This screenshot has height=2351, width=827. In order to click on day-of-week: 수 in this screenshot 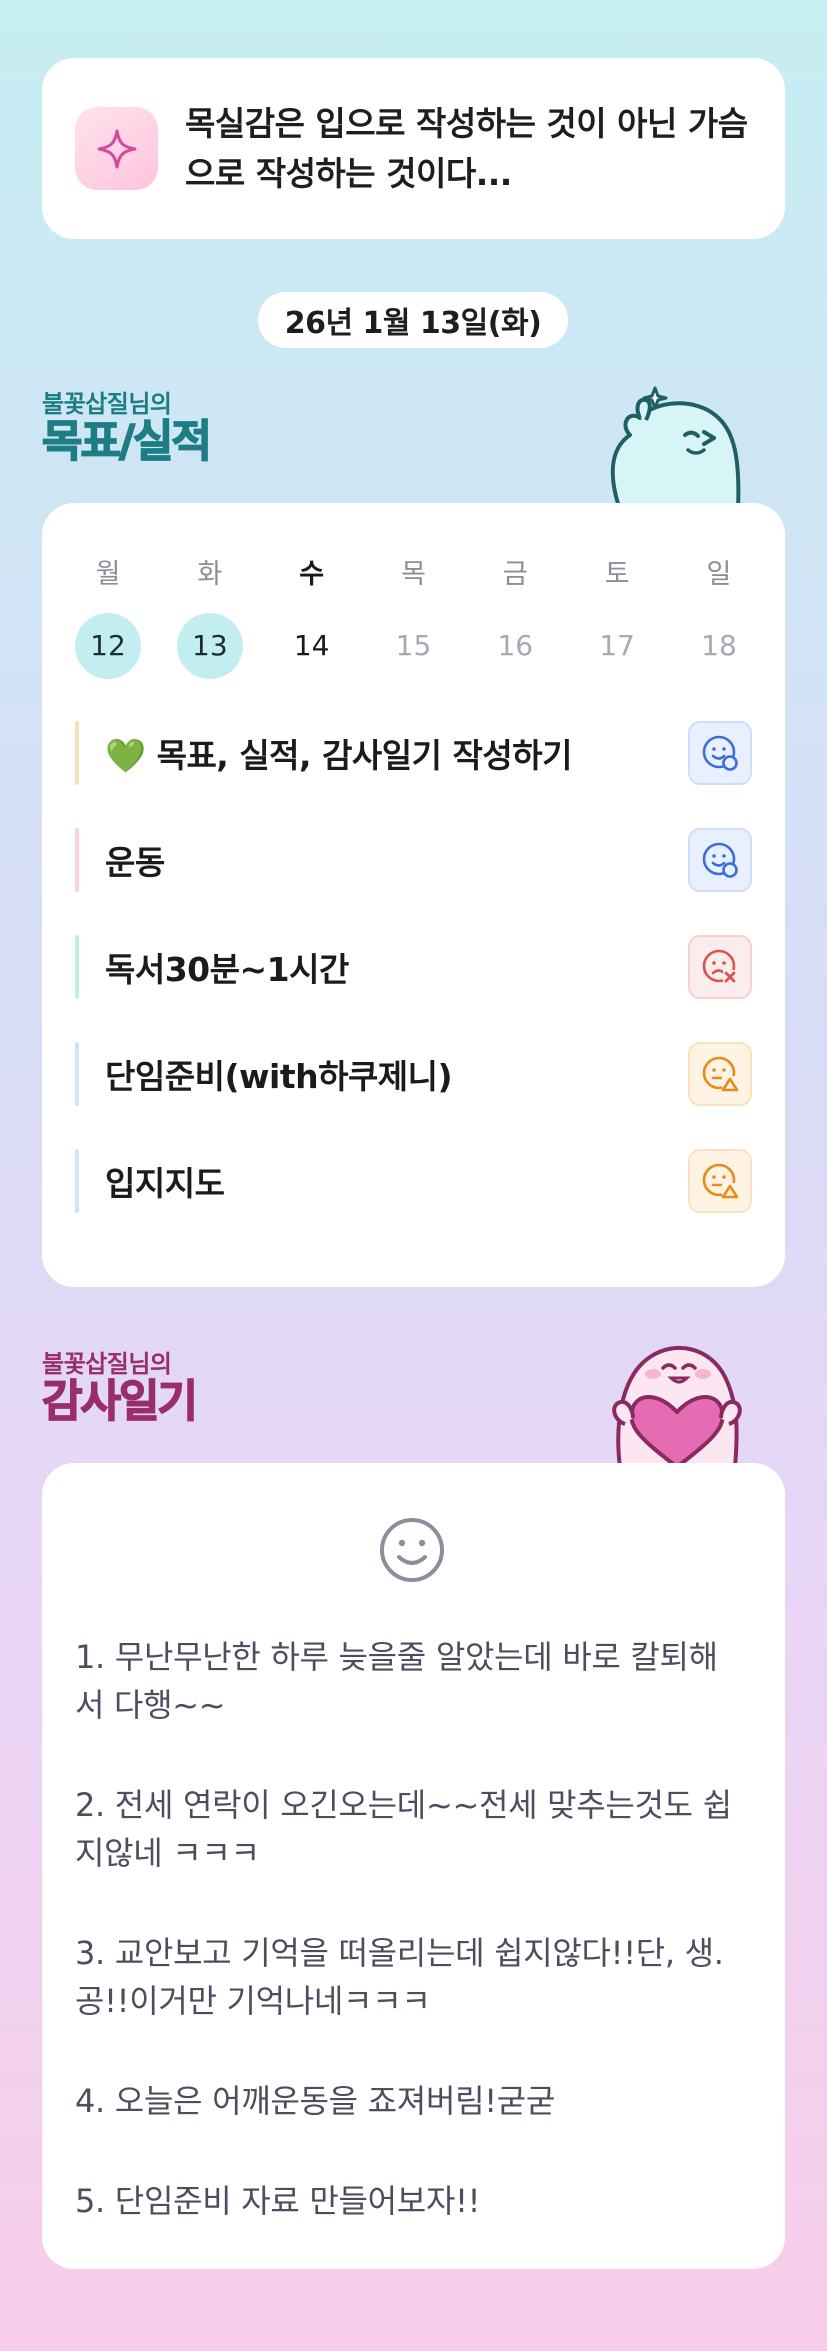, I will do `click(312, 574)`.